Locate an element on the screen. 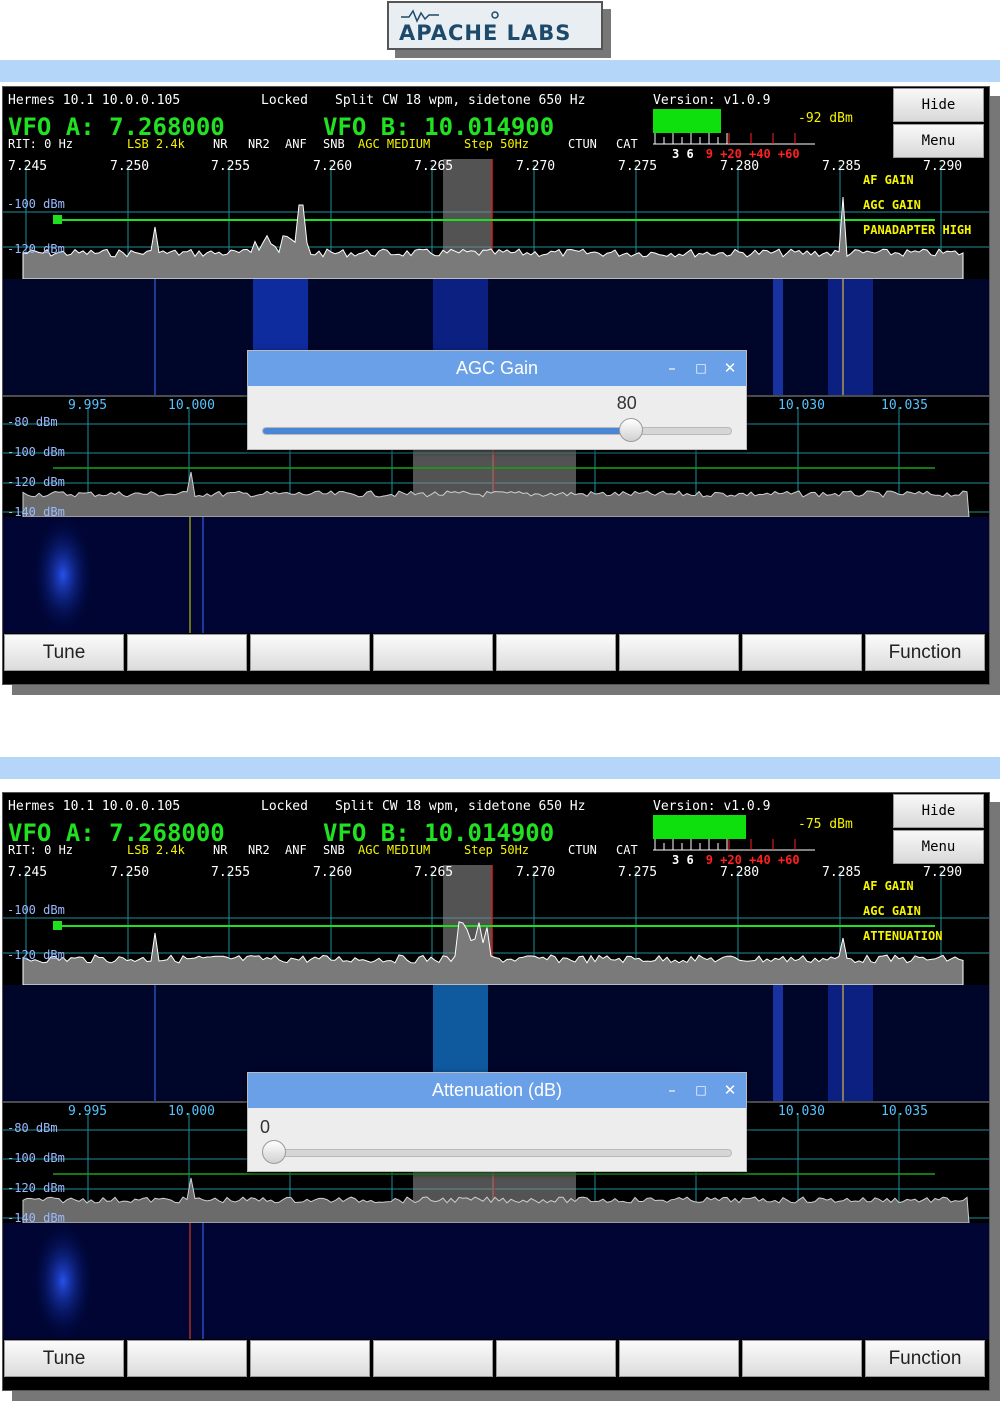 The height and width of the screenshot is (1425, 1000). dialog-titlebar: AGC Gain – □ ✕ is located at coordinates (497, 368).